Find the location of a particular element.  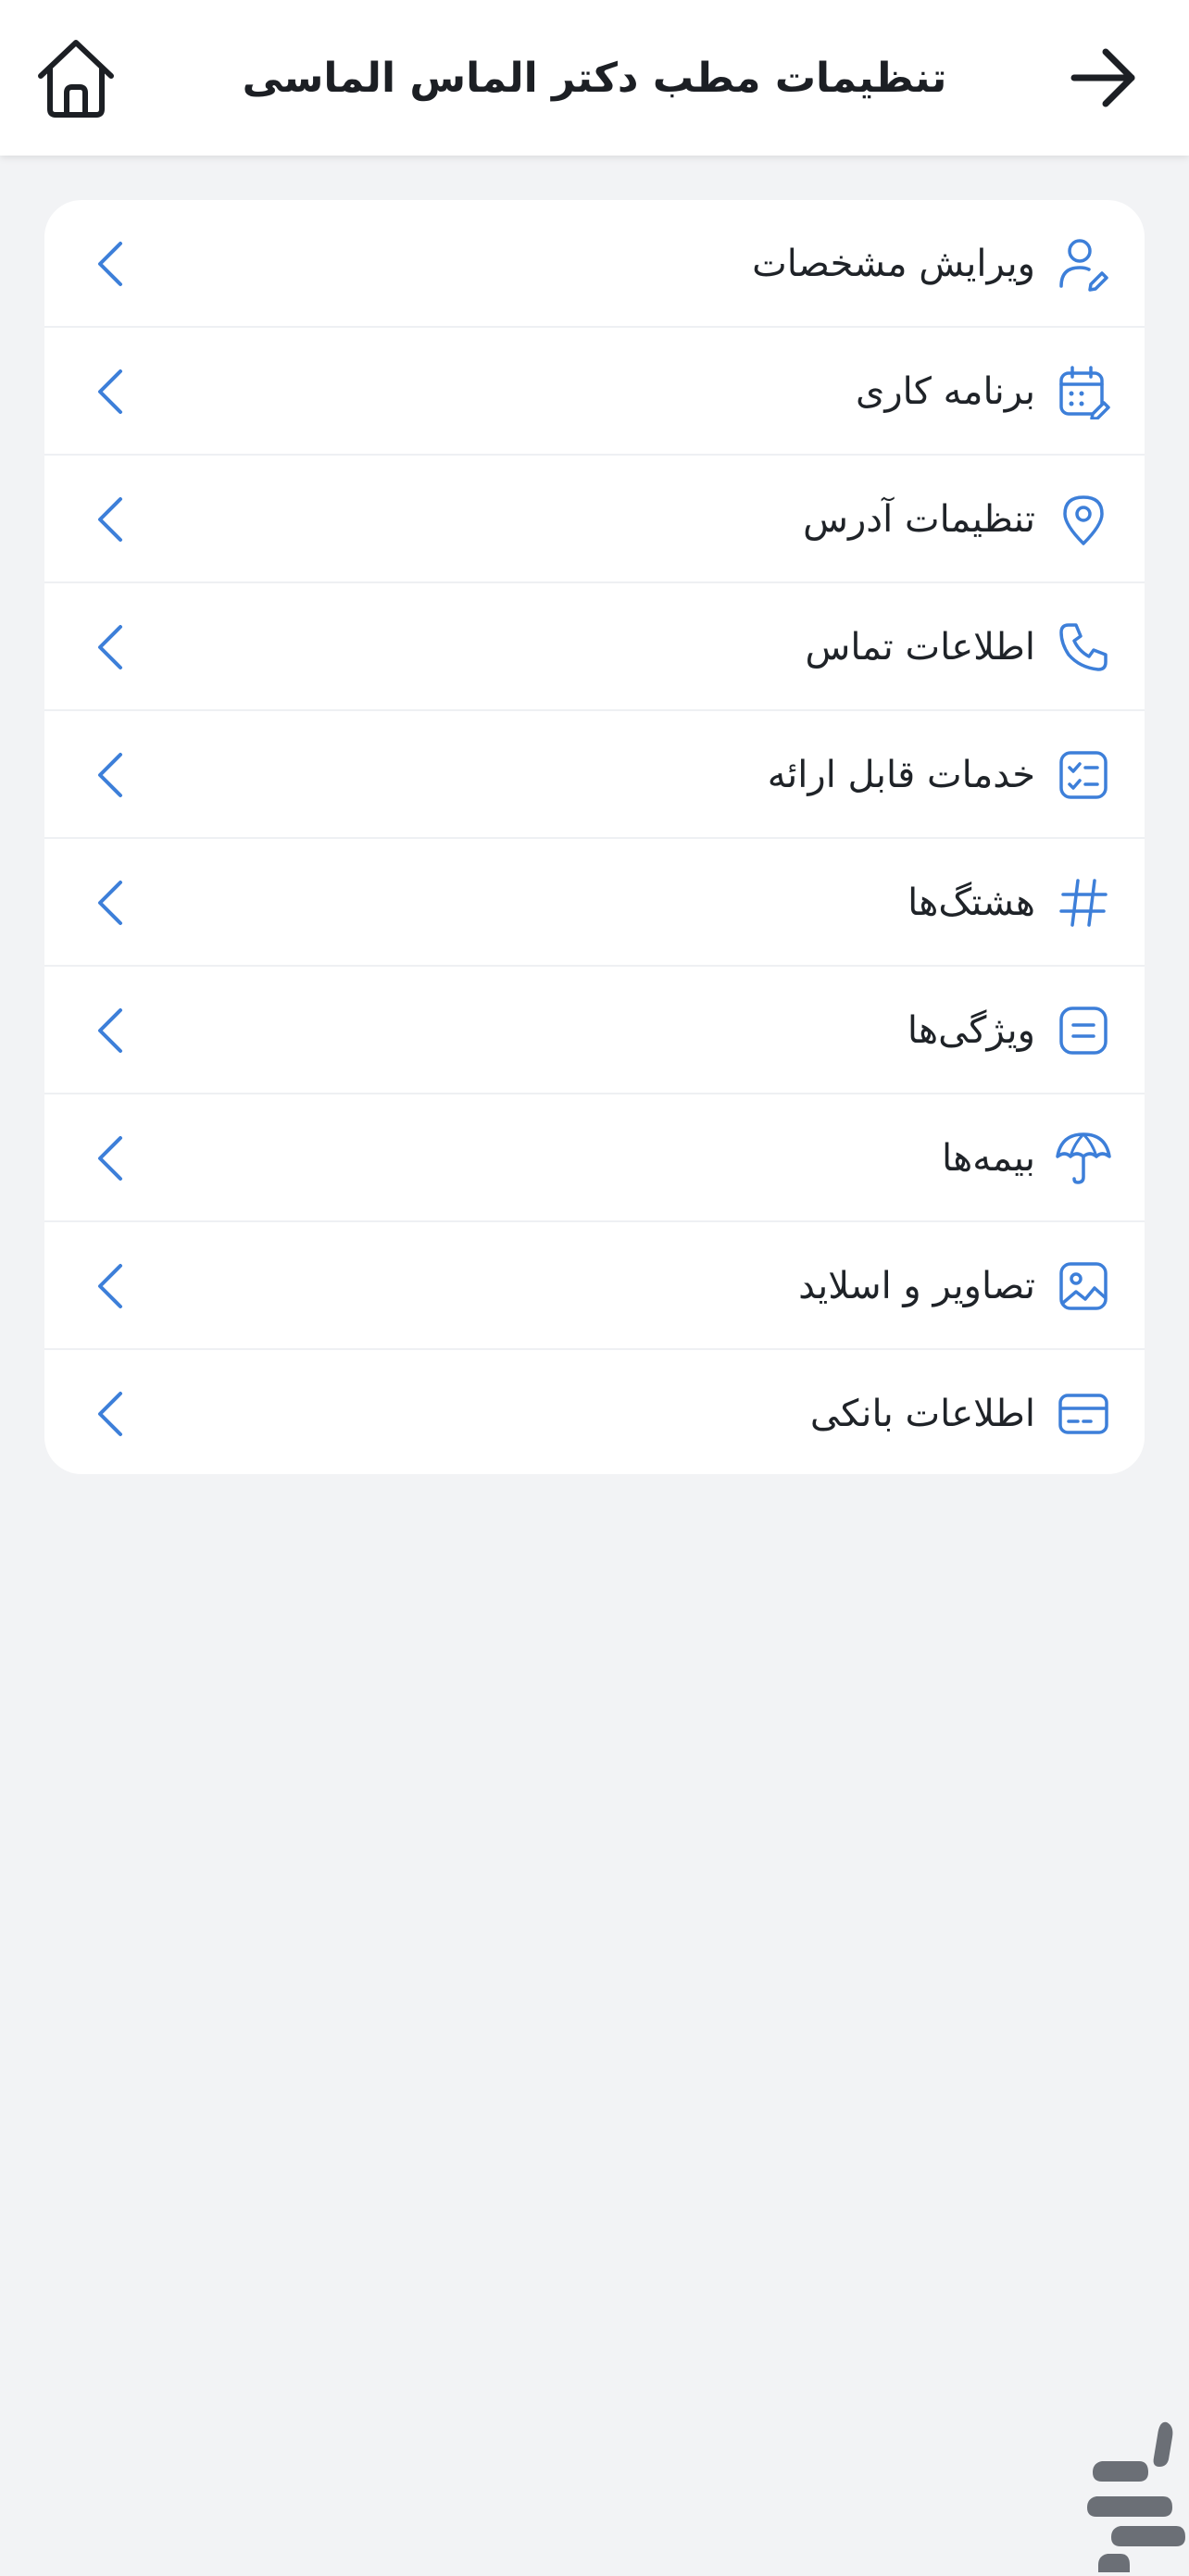

menu-item-edit-profile: ویرایش مشخصات is located at coordinates (594, 264).